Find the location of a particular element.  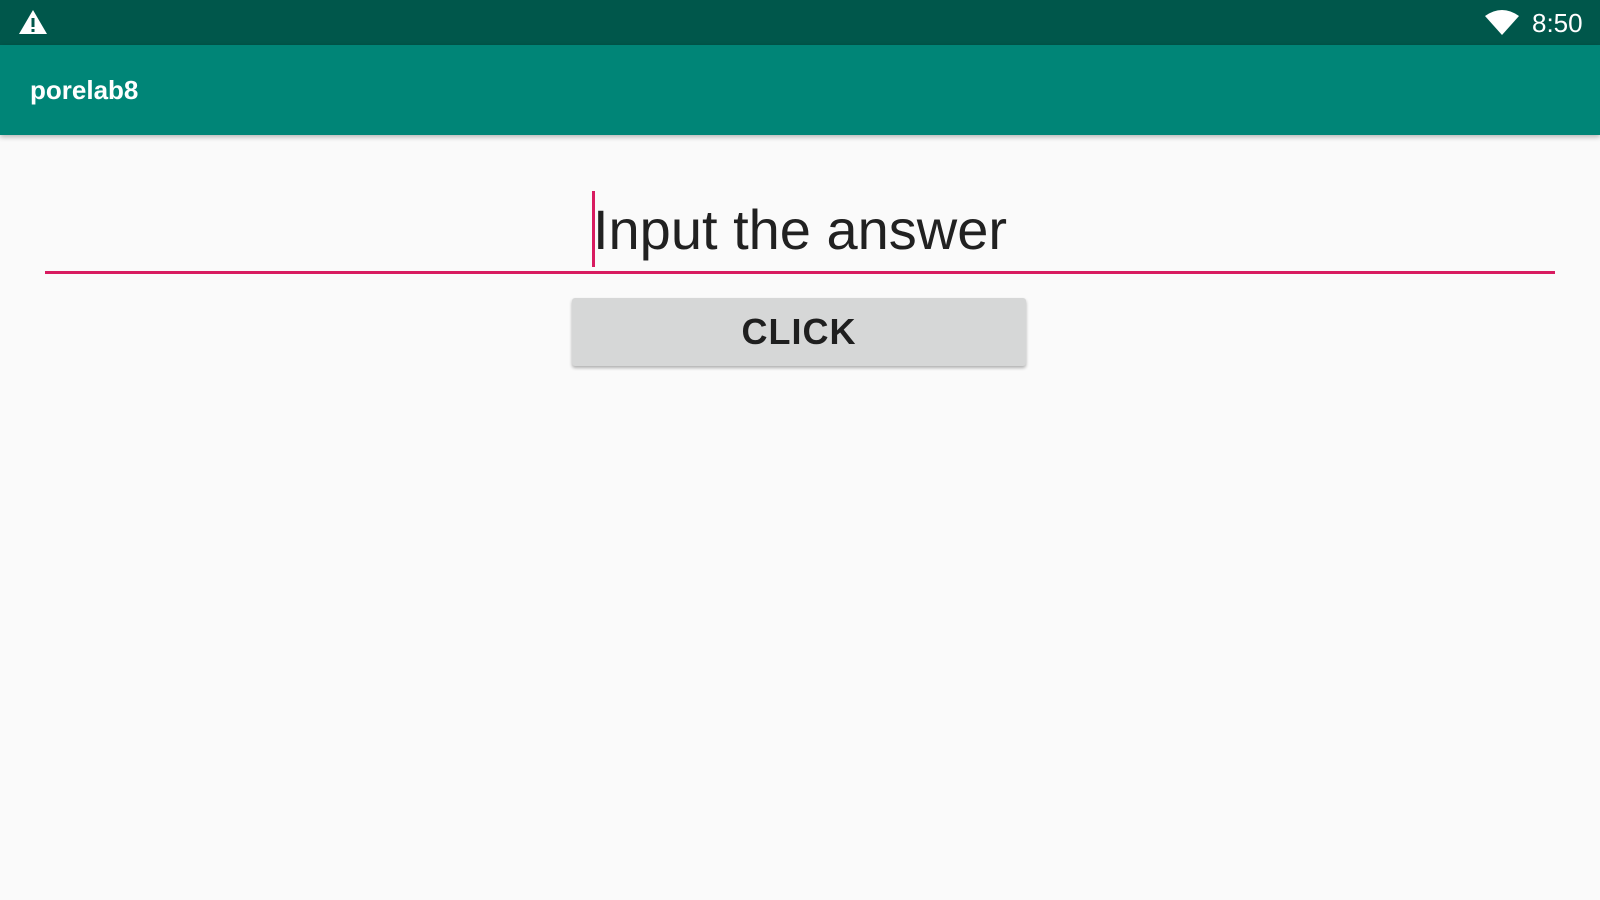

warning-icon is located at coordinates (33, 22).